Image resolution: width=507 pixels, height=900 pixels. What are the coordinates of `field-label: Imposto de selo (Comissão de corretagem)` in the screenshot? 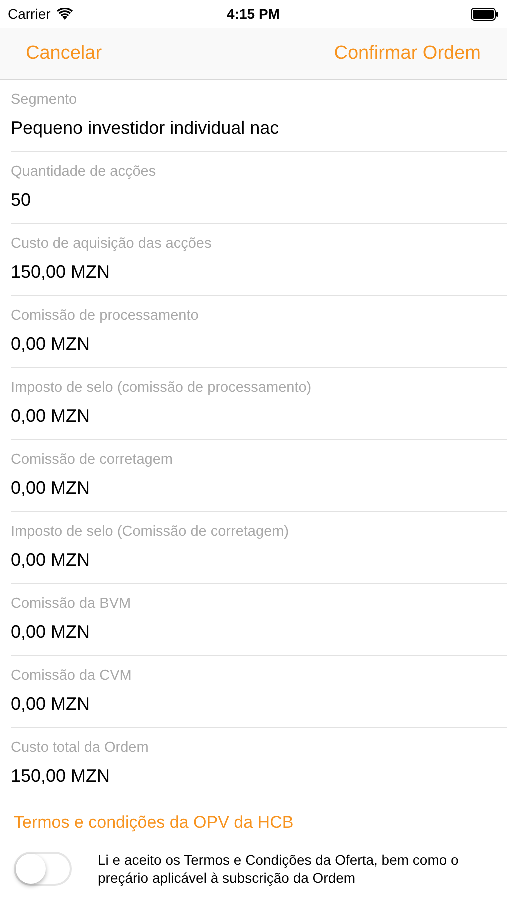 It's located at (150, 532).